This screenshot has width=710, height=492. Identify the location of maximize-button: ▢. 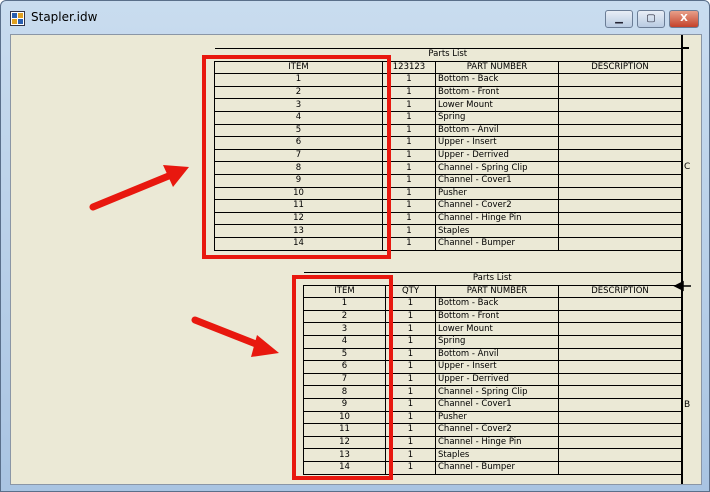
(651, 19).